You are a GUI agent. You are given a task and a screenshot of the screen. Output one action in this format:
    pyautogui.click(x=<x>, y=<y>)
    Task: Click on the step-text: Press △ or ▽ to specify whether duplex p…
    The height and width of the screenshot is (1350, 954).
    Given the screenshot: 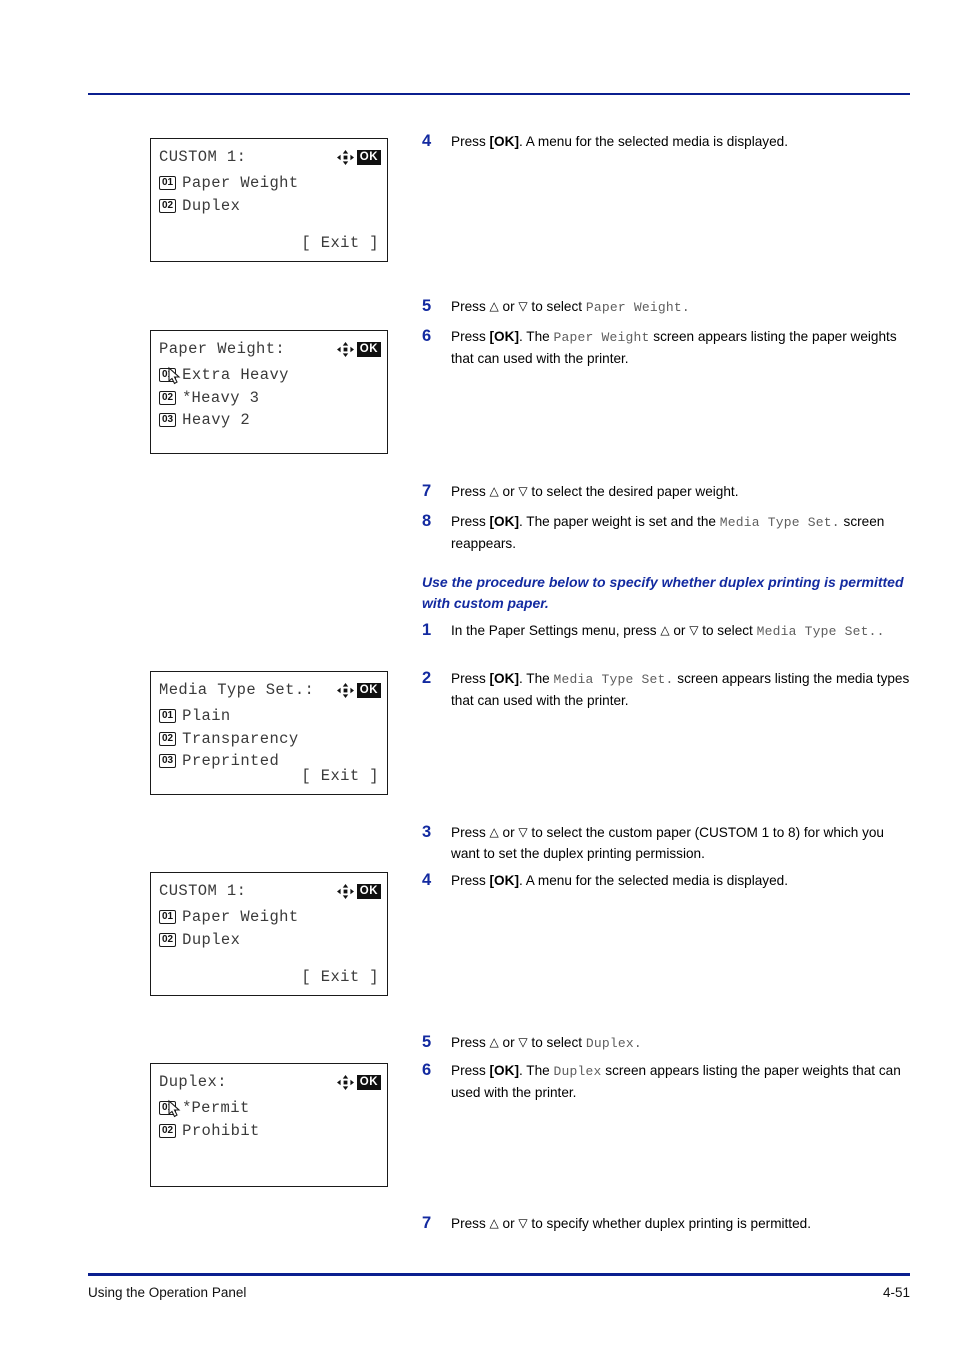 What is the action you would take?
    pyautogui.click(x=680, y=1223)
    